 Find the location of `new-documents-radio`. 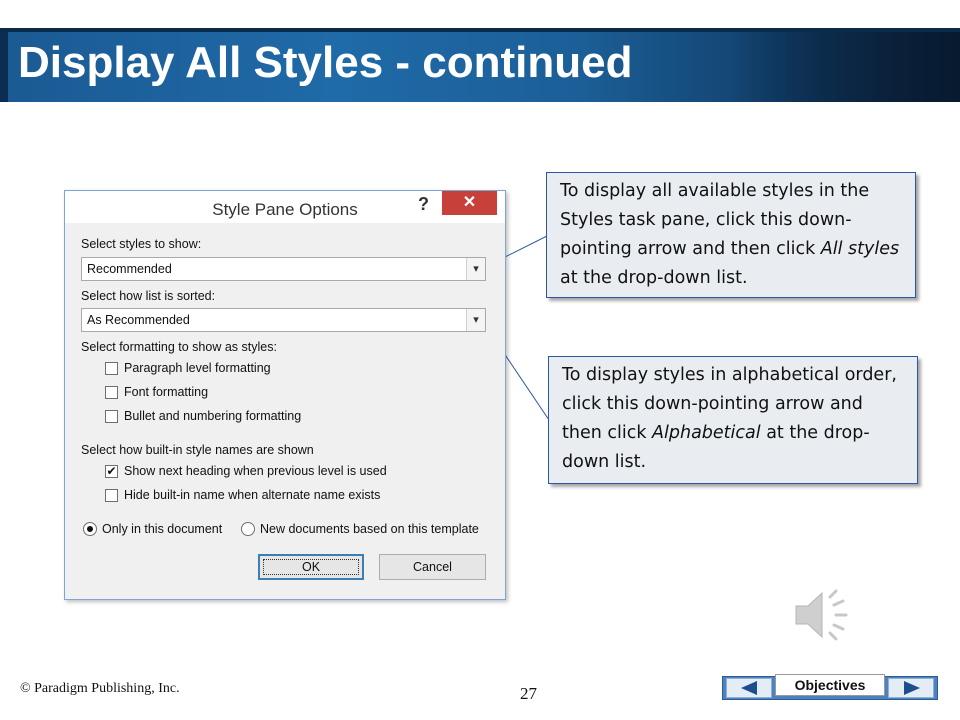

new-documents-radio is located at coordinates (248, 529).